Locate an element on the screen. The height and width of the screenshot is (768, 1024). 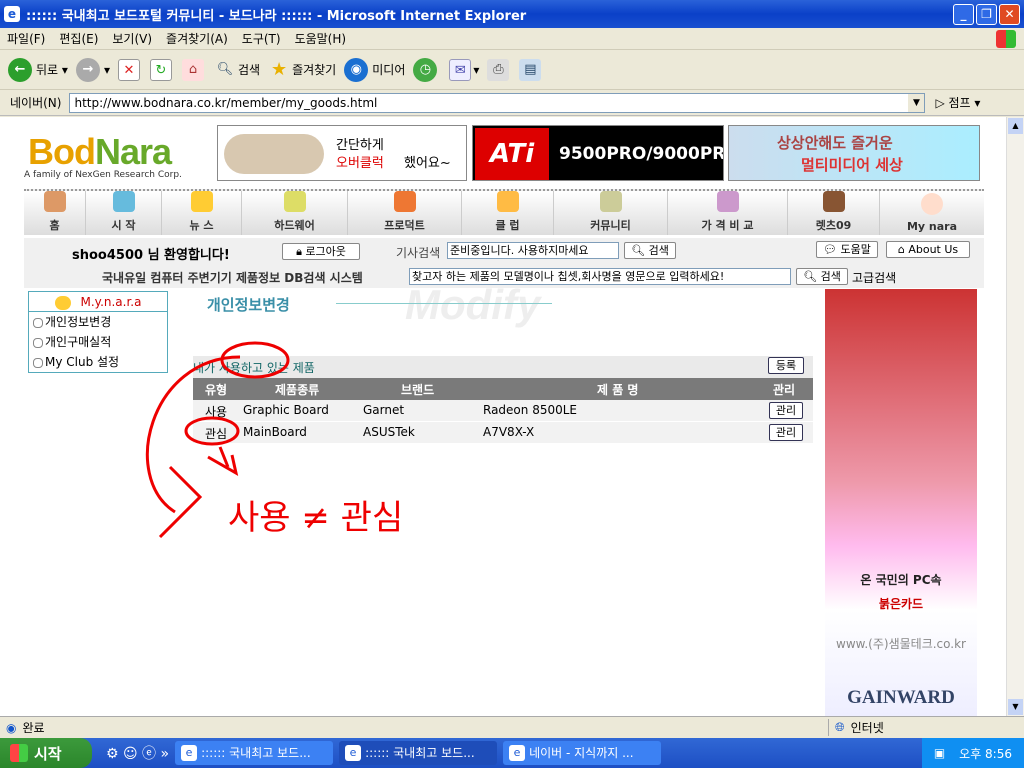
page-done-icon: ◉ is located at coordinates (11, 727).